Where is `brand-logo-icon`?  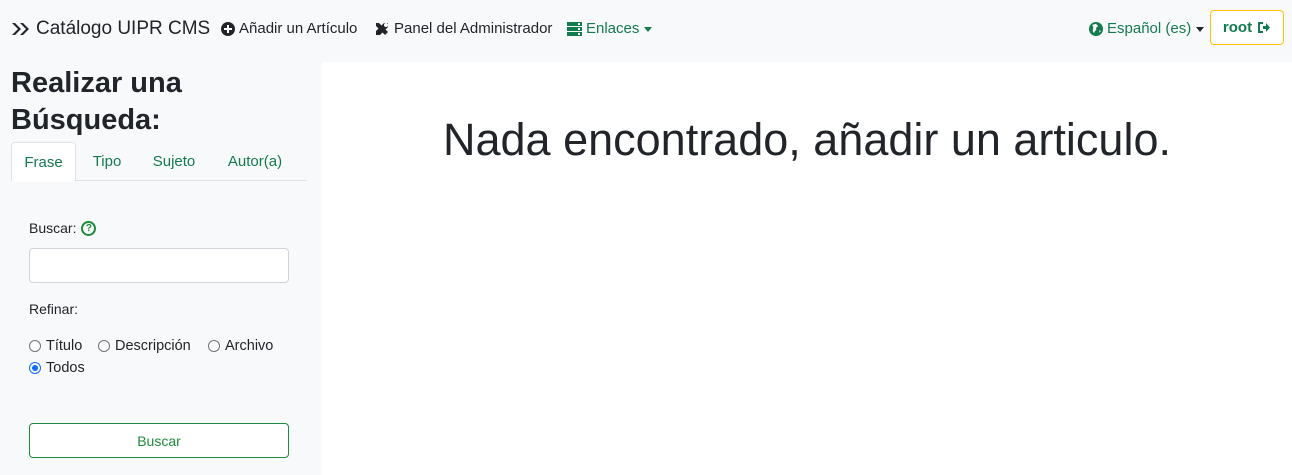
brand-logo-icon is located at coordinates (20, 29).